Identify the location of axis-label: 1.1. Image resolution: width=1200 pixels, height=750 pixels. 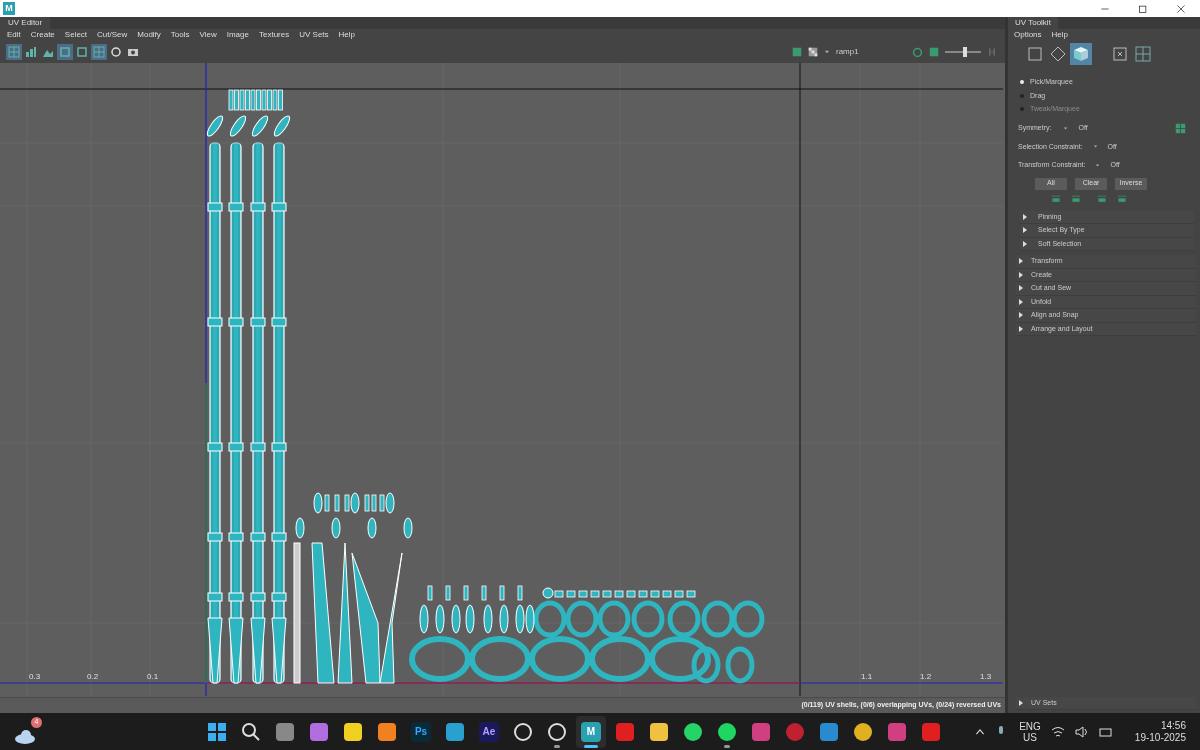
(867, 677).